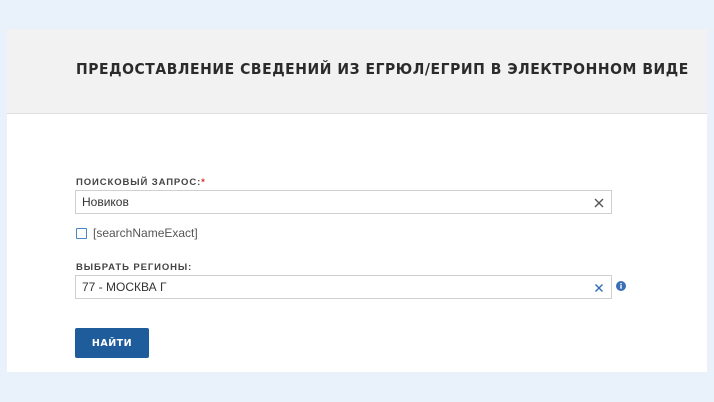 The height and width of the screenshot is (402, 714). I want to click on info-icon, so click(621, 286).